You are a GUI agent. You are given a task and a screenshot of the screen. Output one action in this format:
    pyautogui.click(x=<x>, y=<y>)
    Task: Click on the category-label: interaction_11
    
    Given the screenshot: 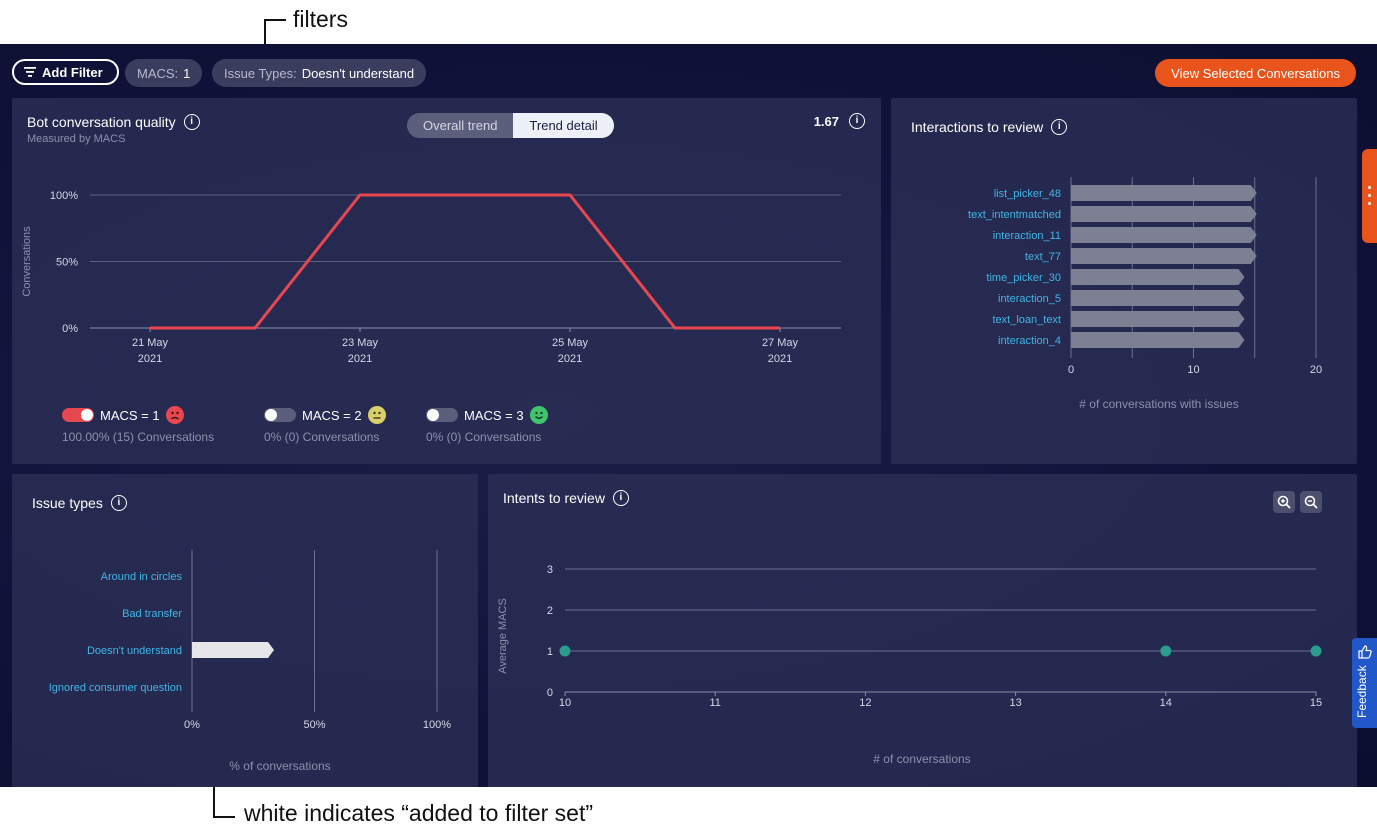 What is the action you would take?
    pyautogui.click(x=1027, y=236)
    